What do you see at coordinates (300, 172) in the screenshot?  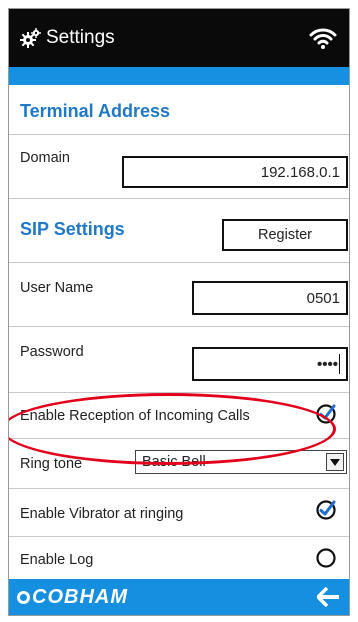 I see `domain-value: 192.168.0.1` at bounding box center [300, 172].